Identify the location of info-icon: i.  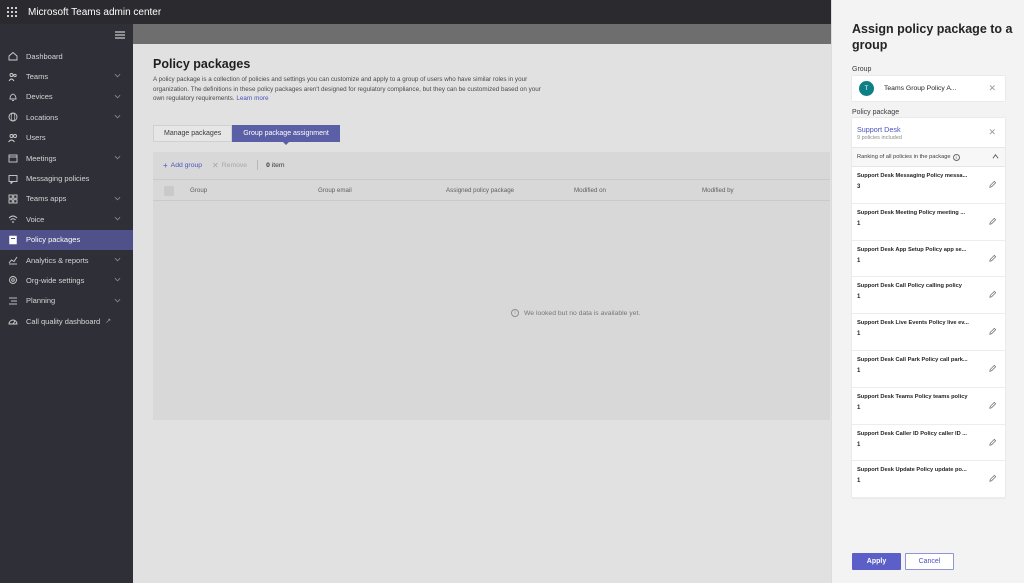
(956, 157).